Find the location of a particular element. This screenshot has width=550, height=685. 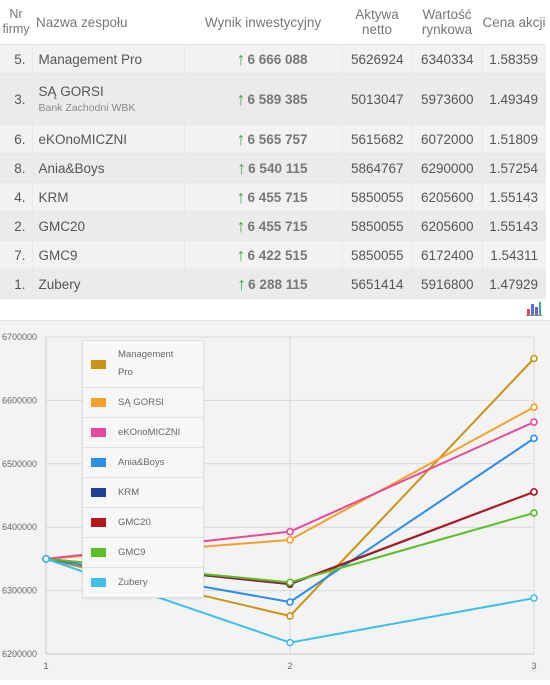

legend-label: Management Pro is located at coordinates (146, 363).